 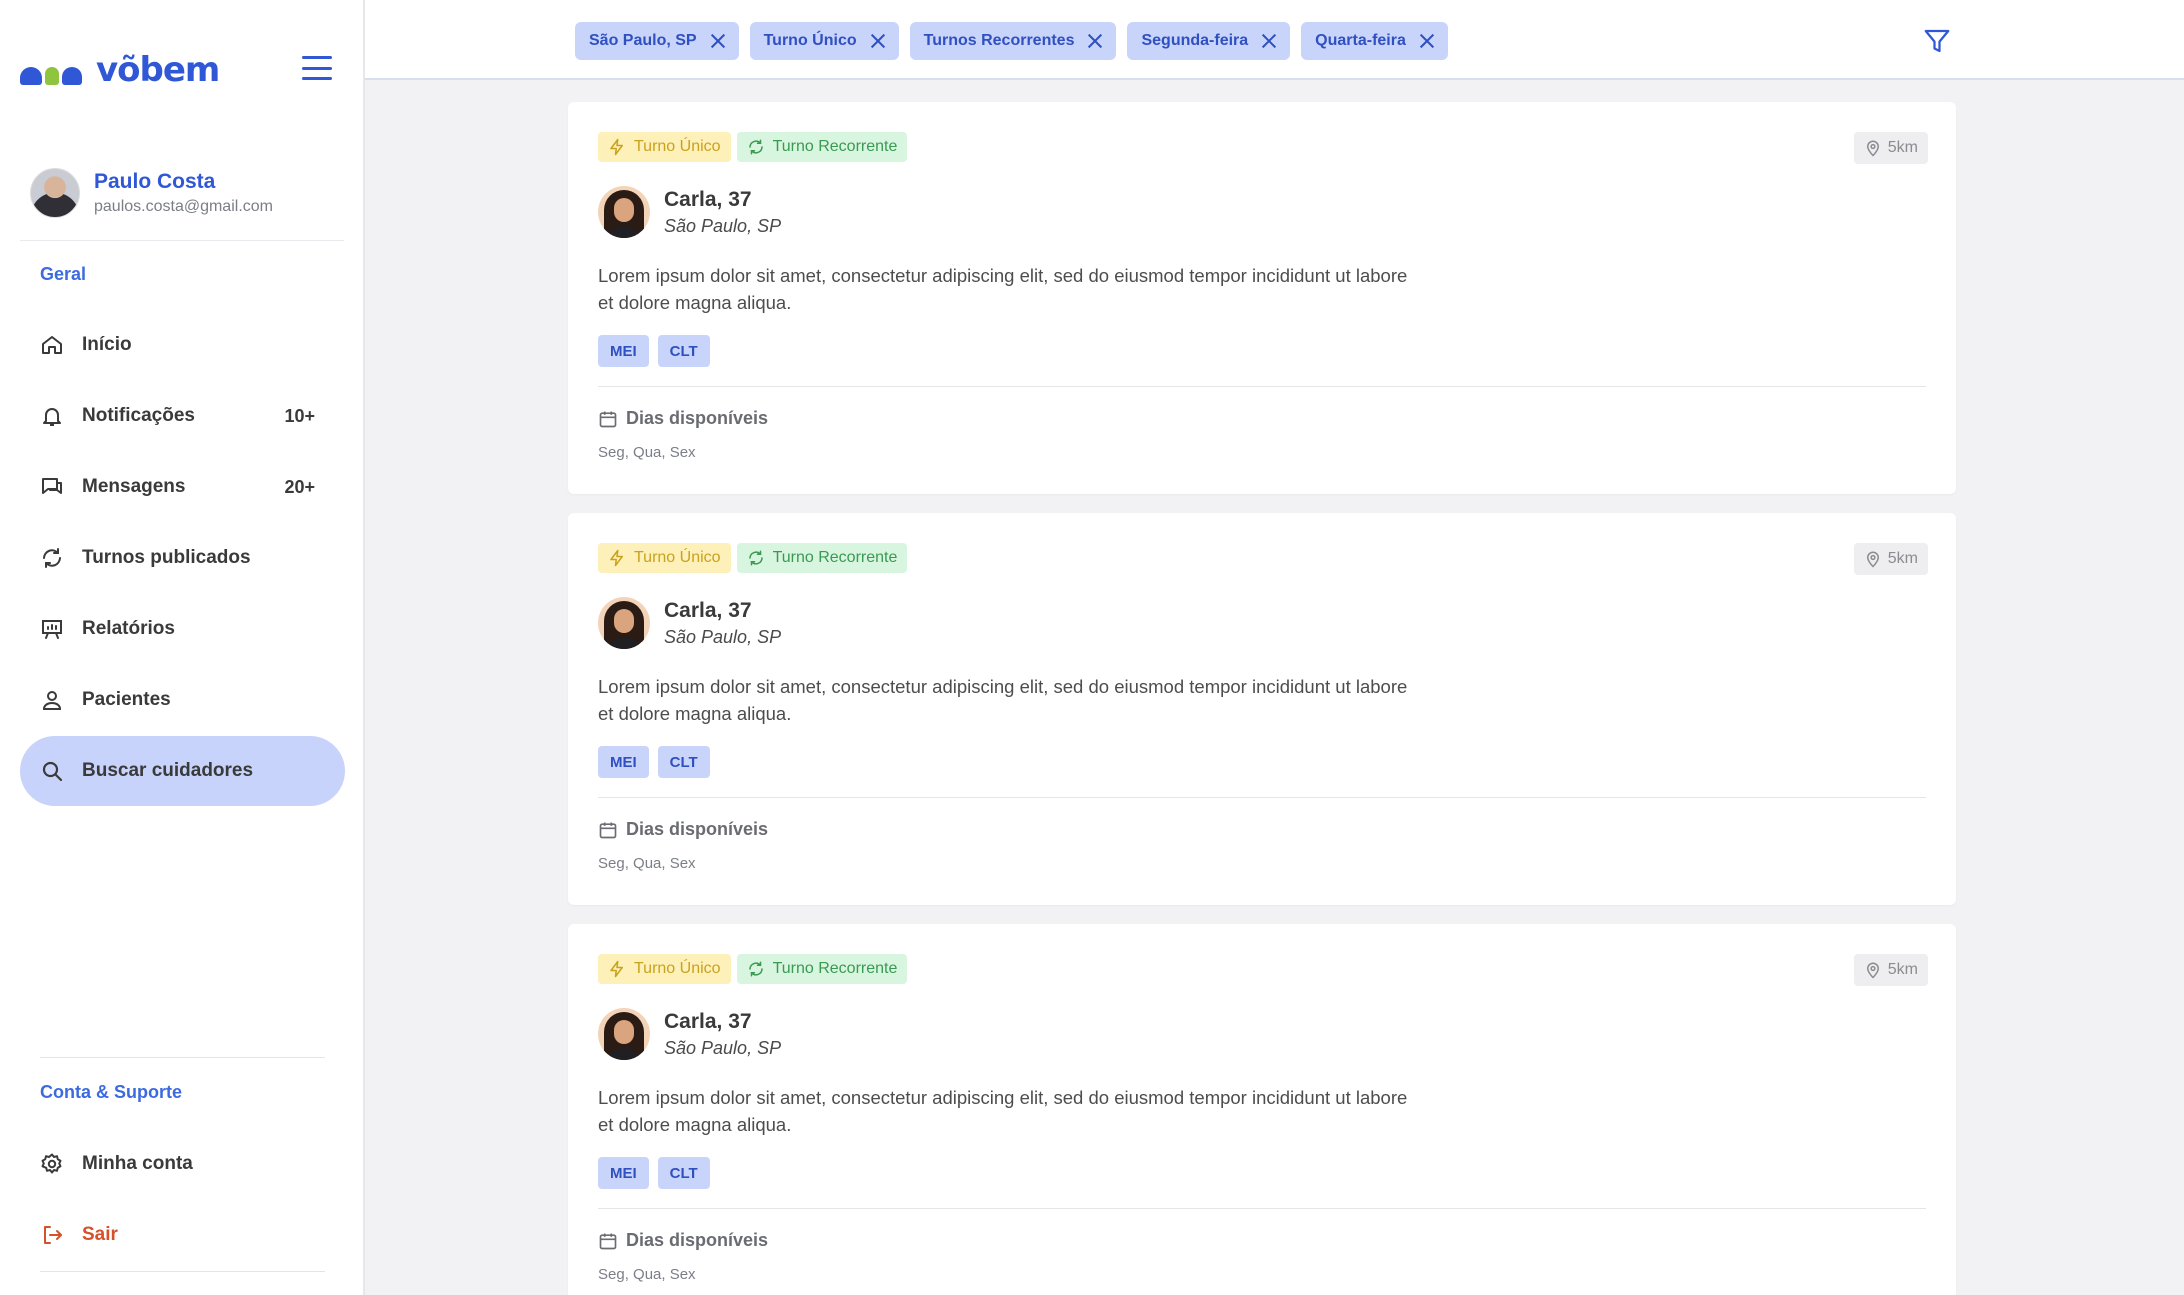 I want to click on users-icon, so click(x=52, y=700).